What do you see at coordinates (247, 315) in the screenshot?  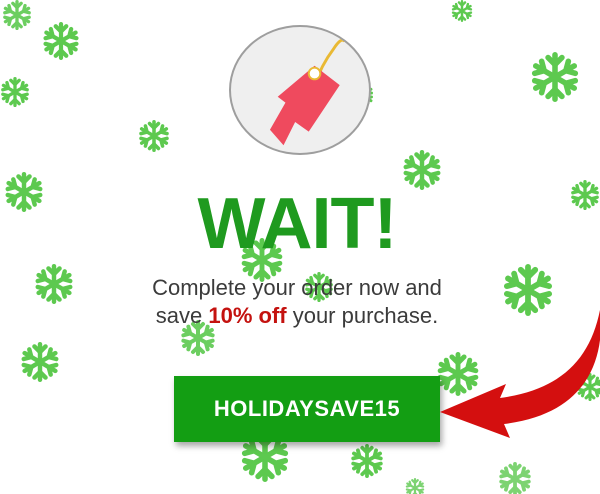 I see `discount-highlight: 10% off` at bounding box center [247, 315].